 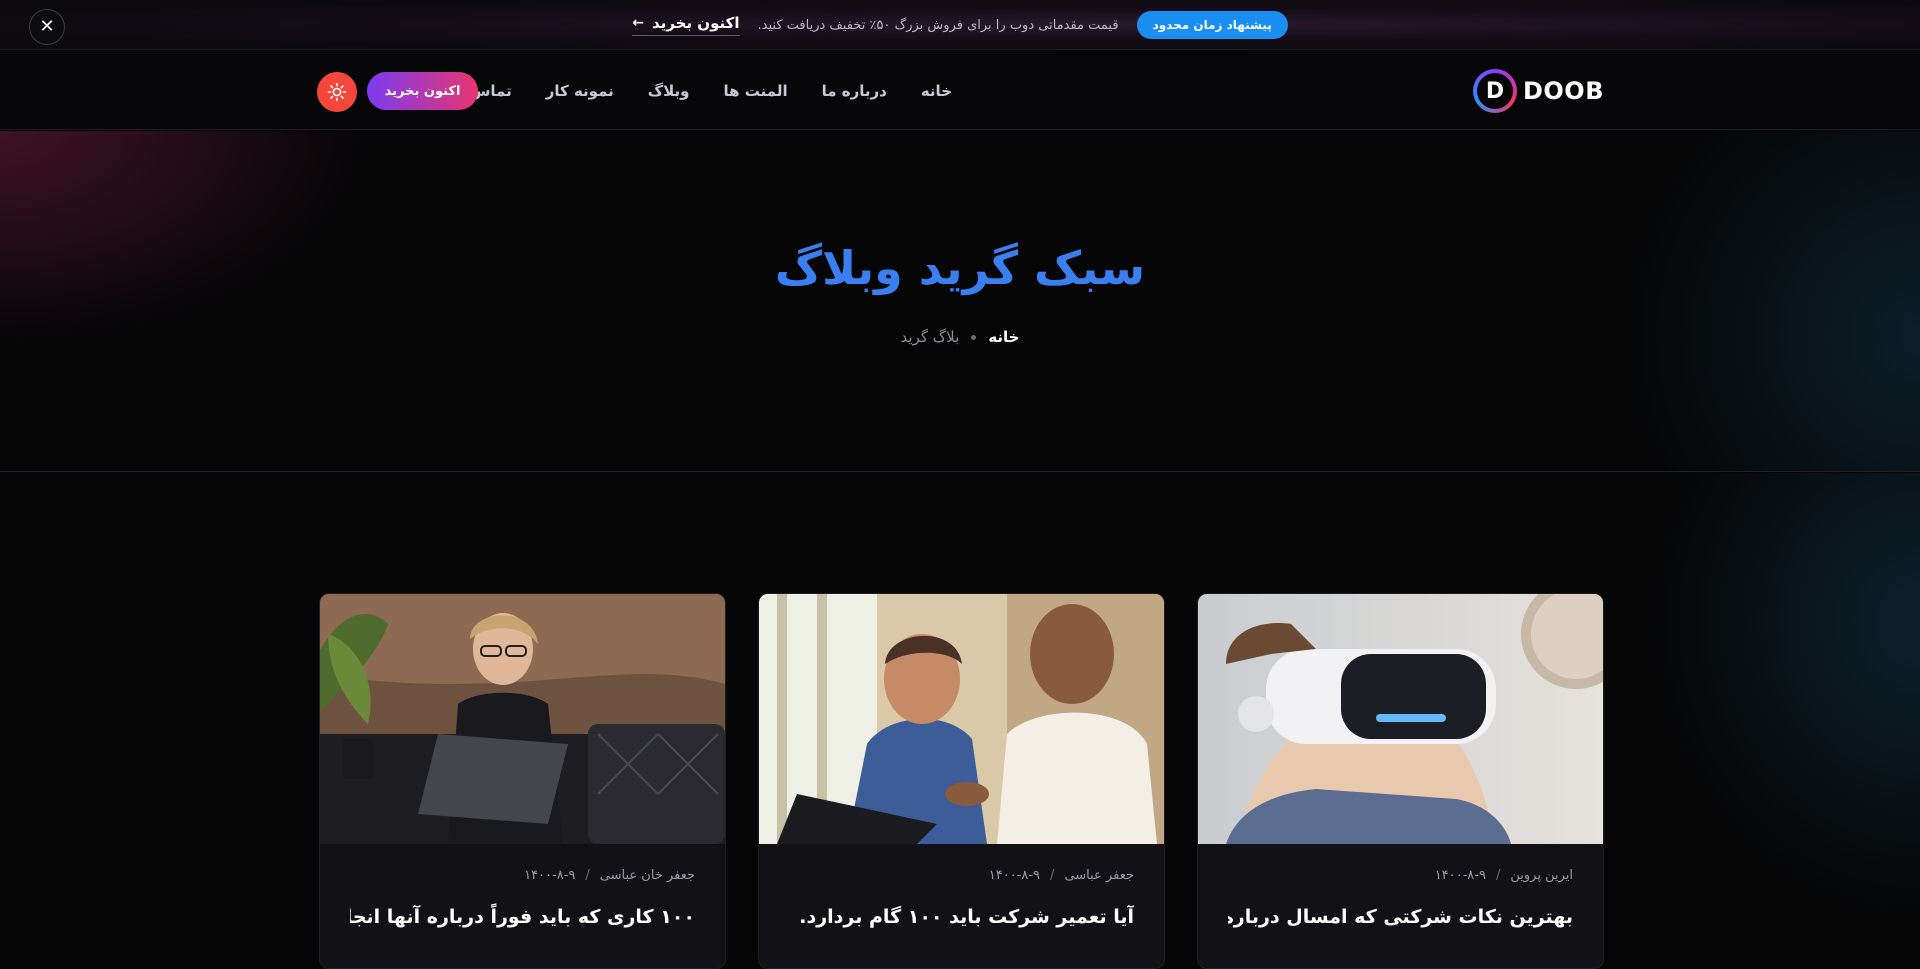 I want to click on blog-card-author: جعفر خان عباسی, so click(x=647, y=875).